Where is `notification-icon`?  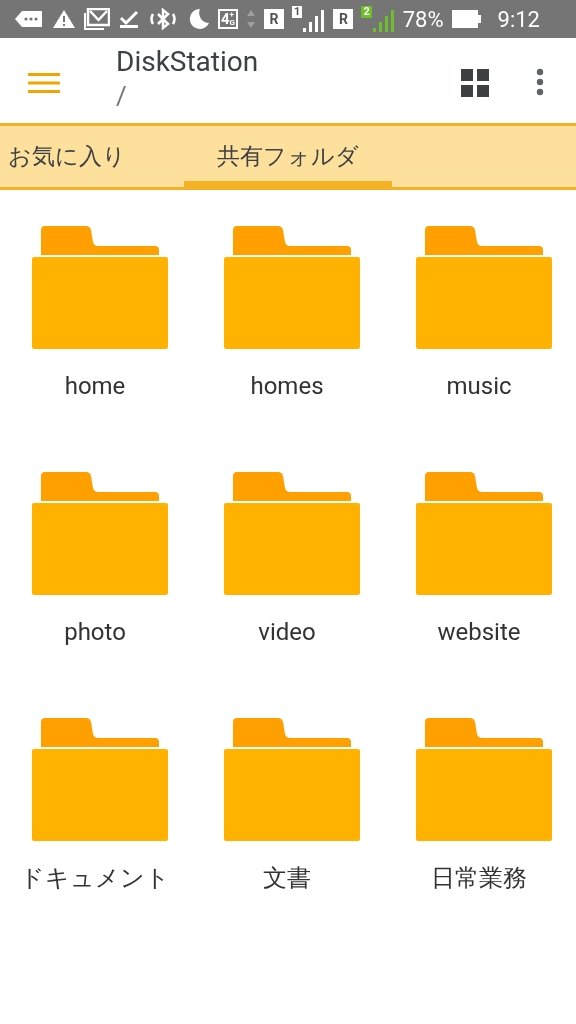 notification-icon is located at coordinates (29, 19).